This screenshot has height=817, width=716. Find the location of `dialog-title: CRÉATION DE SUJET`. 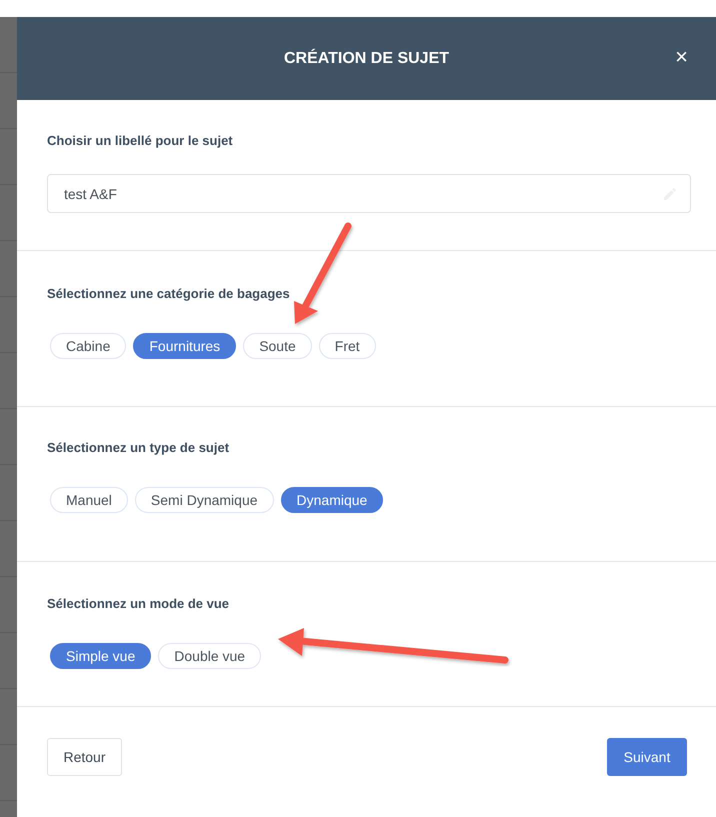

dialog-title: CRÉATION DE SUJET is located at coordinates (367, 59).